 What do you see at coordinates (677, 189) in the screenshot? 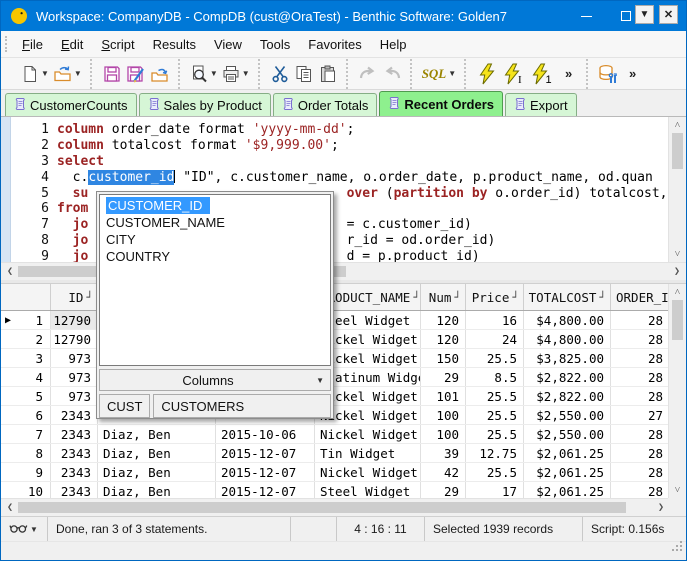
I see `editor-vertical-scrollbar: ˄ ˅` at bounding box center [677, 189].